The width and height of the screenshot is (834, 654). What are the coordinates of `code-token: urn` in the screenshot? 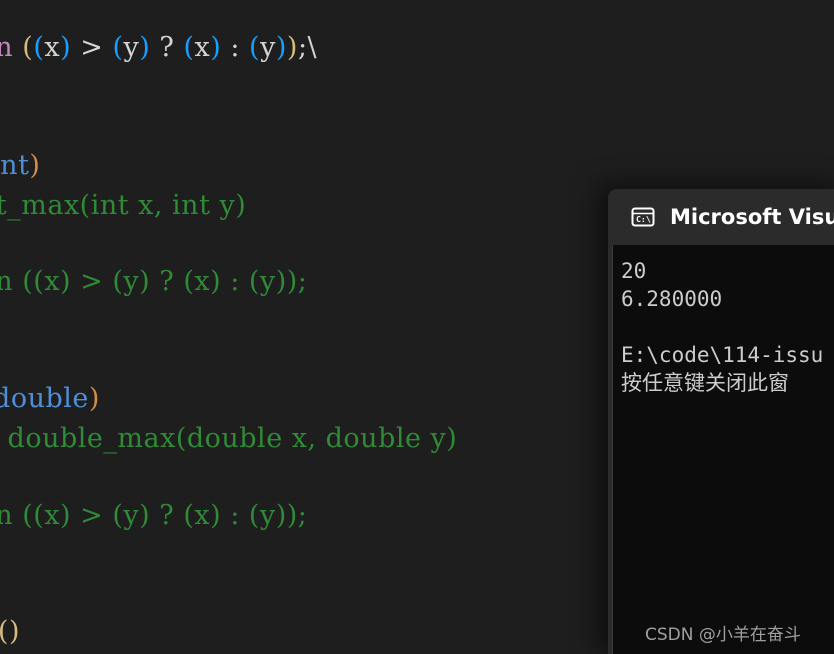 It's located at (7, 47).